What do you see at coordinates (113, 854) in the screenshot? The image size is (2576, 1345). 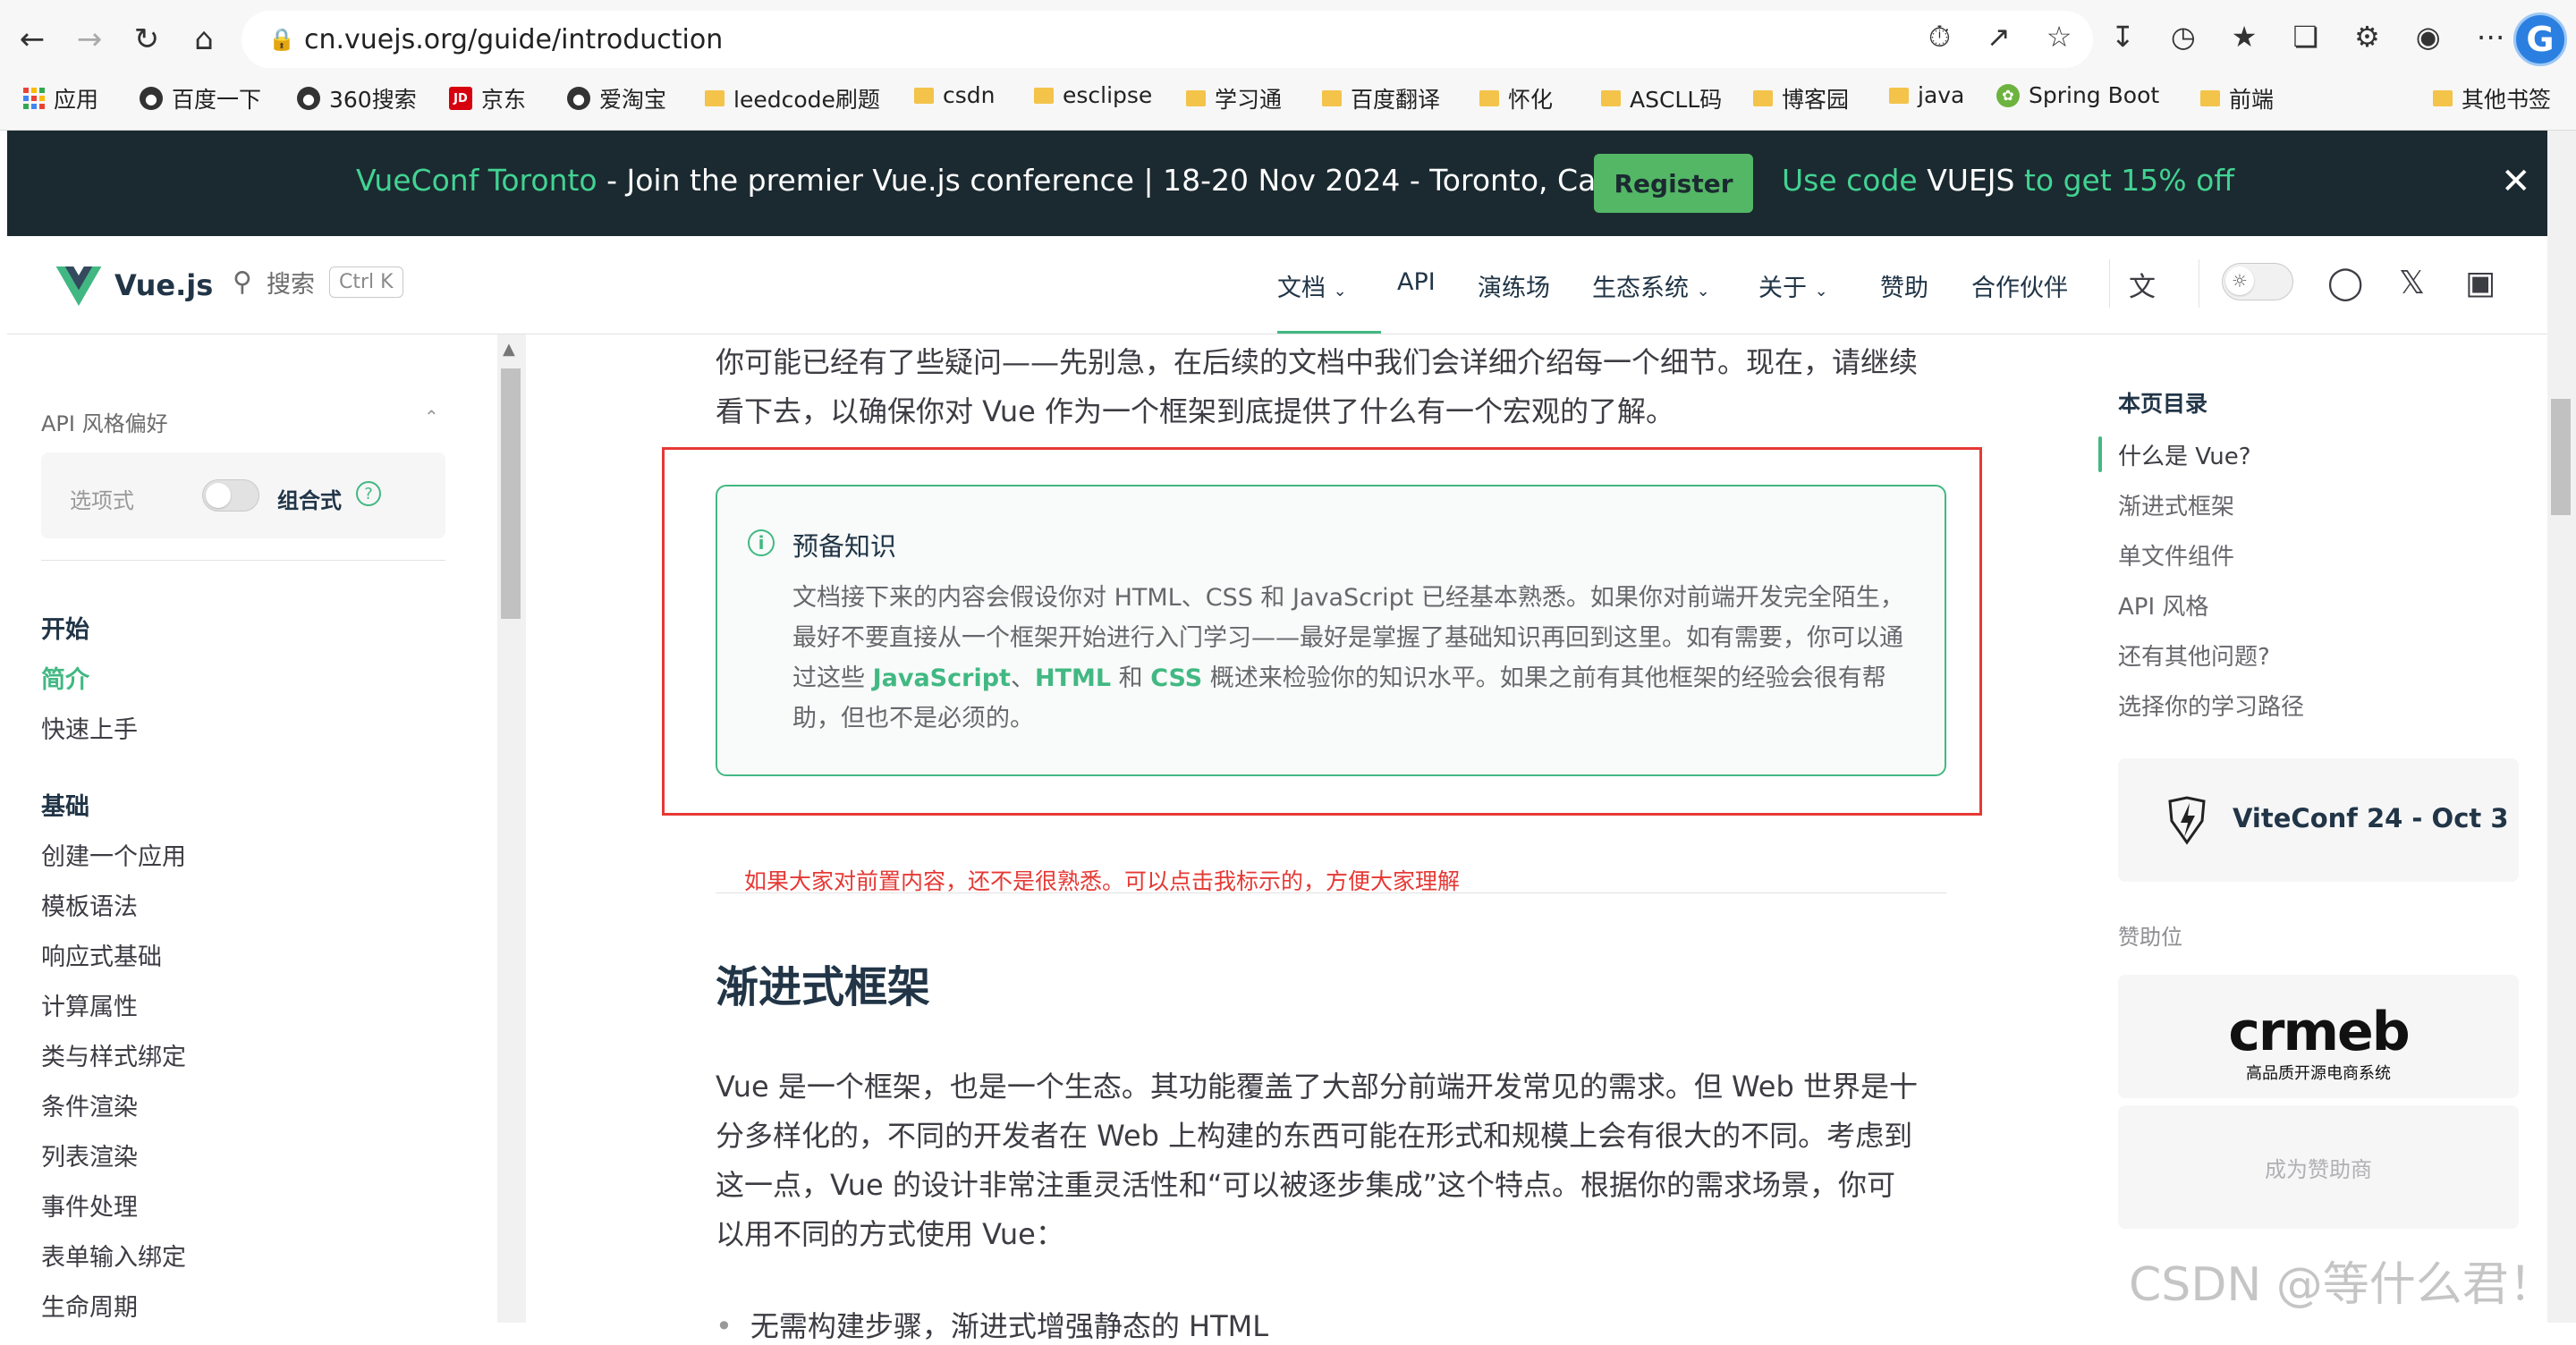 I see `sidebar-item-application: 创建一个应用` at bounding box center [113, 854].